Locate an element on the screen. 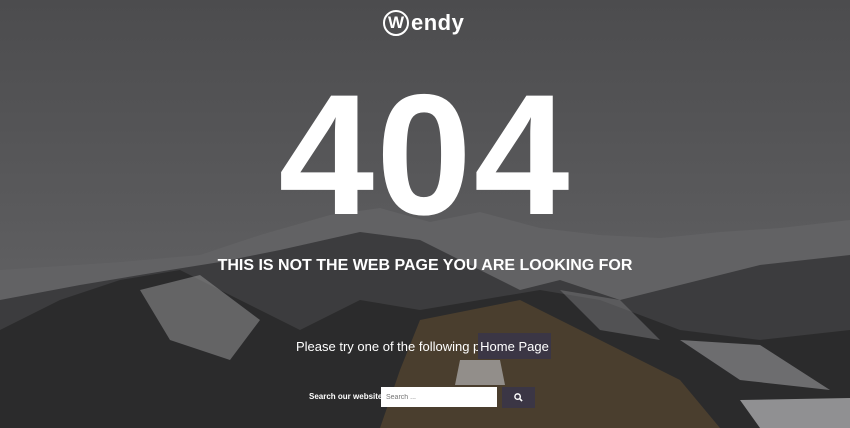 This screenshot has height=428, width=850. logo: W endy is located at coordinates (423, 23).